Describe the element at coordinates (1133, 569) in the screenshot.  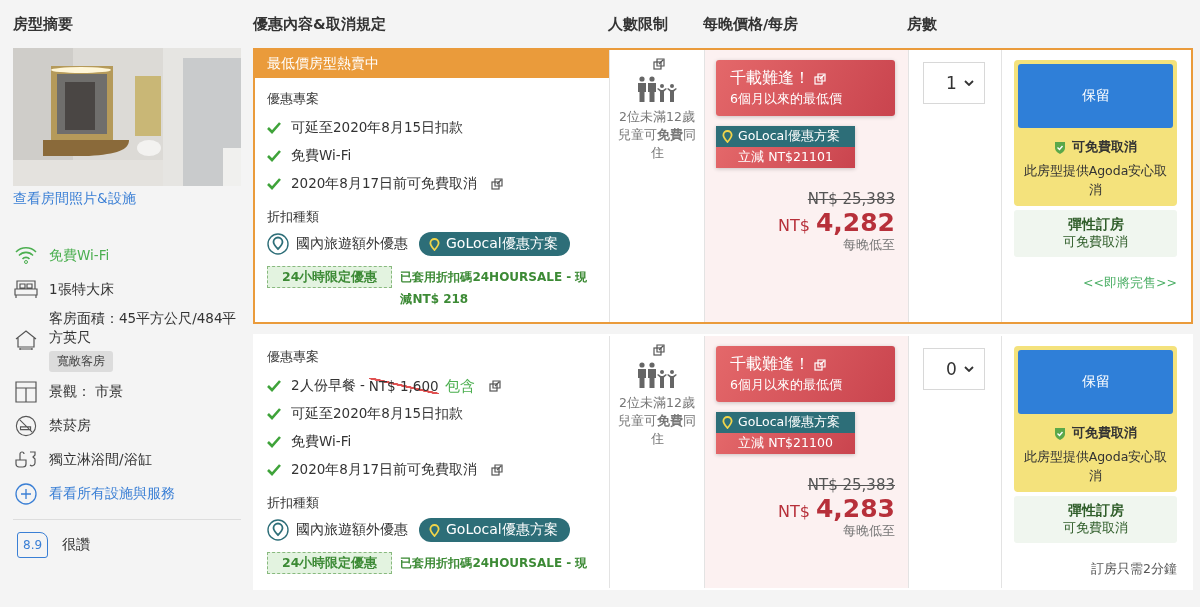
I see `booking-time-note: 訂房只需2分鐘` at that location.